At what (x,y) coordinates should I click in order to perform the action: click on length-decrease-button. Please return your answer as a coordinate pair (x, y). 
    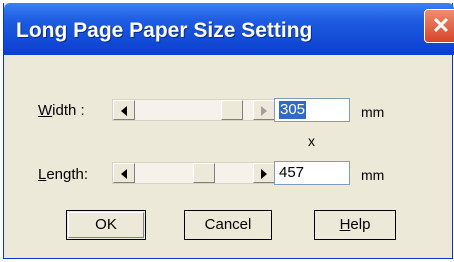
    Looking at the image, I should click on (124, 173).